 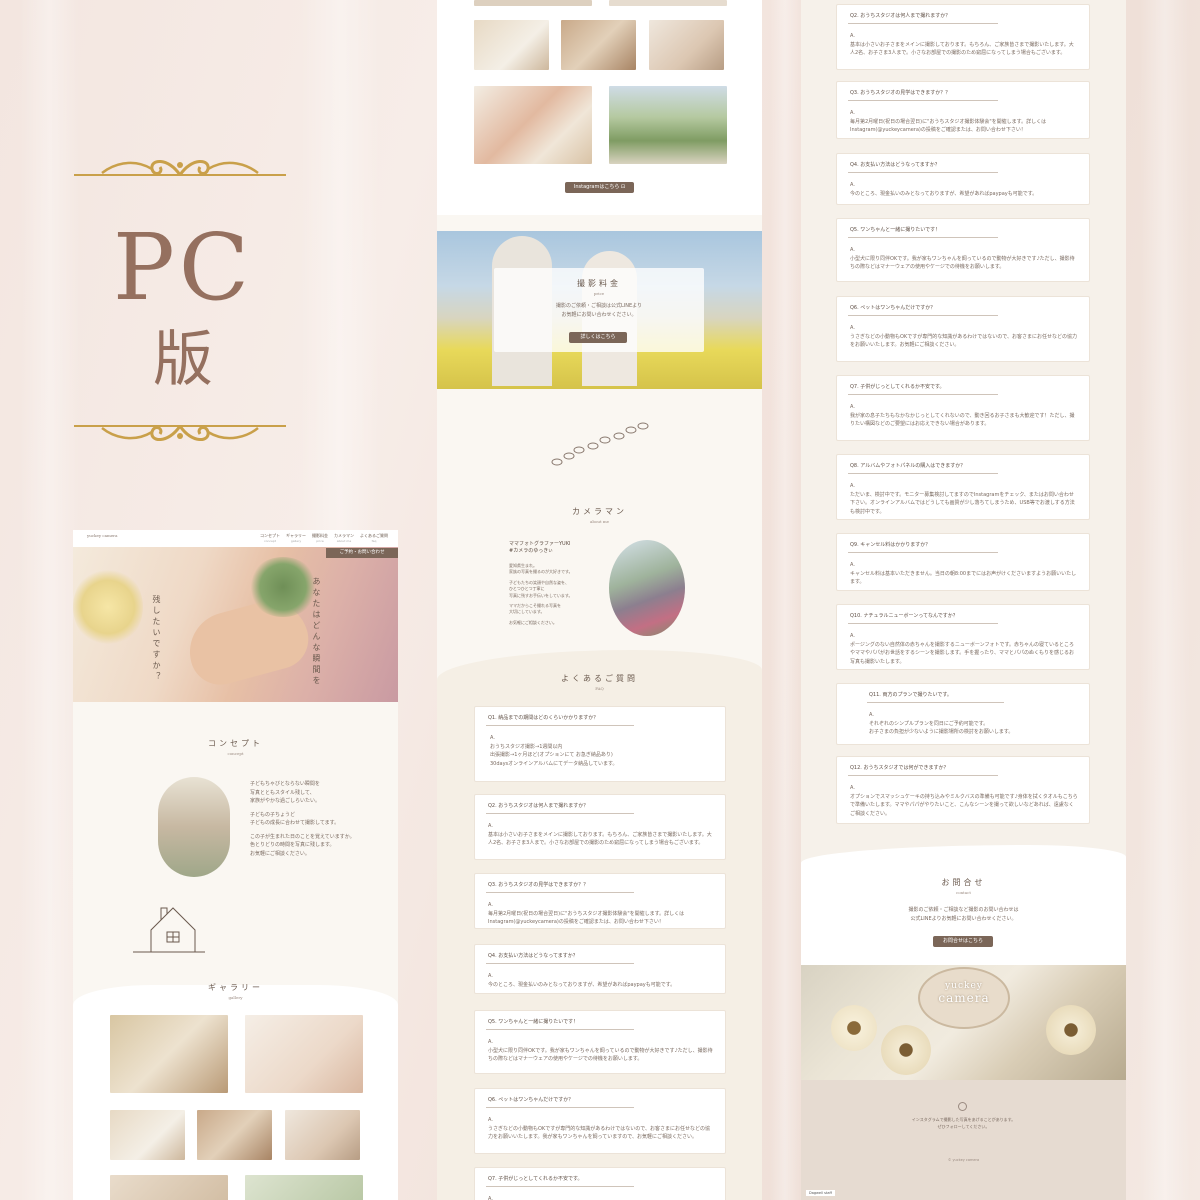 I want to click on footer-copyright: © yuckey camera, so click(x=963, y=1160).